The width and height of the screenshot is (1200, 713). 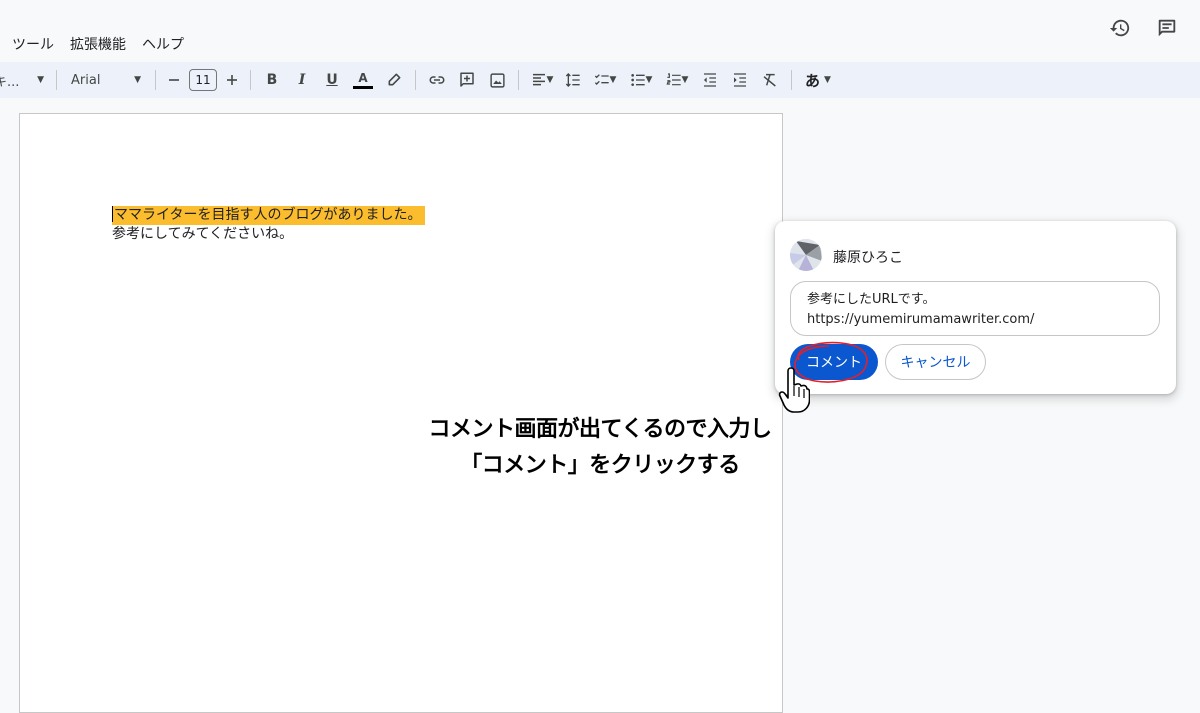 What do you see at coordinates (600, 30) in the screenshot?
I see `menu-bar: ツール 拡張機能 ヘルプ` at bounding box center [600, 30].